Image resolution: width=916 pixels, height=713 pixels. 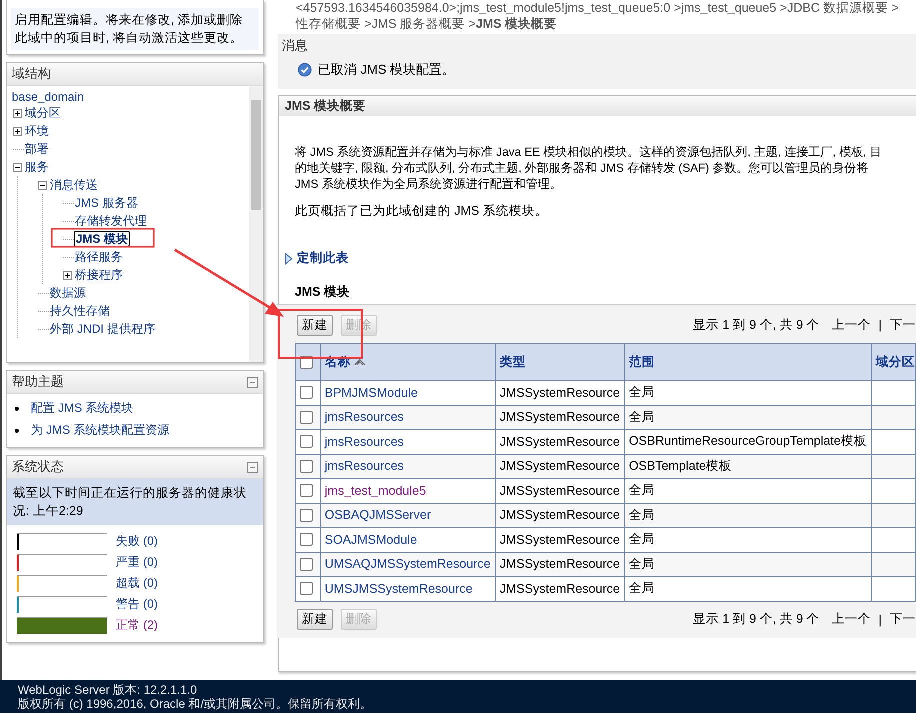 What do you see at coordinates (378, 515) in the screenshot?
I see `module-link: OSBAQJMSServer` at bounding box center [378, 515].